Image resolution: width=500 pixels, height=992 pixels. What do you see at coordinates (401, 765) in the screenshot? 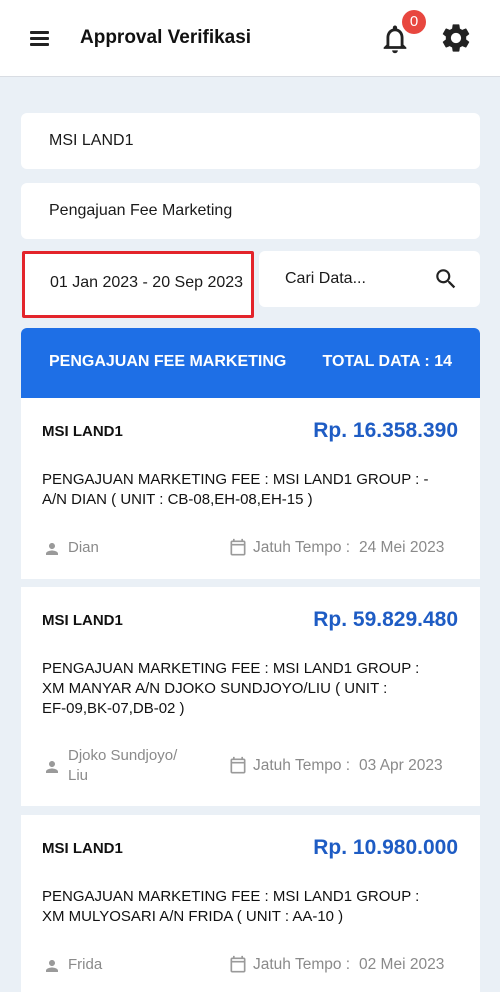
I see `due-date: 03 Apr 2023` at bounding box center [401, 765].